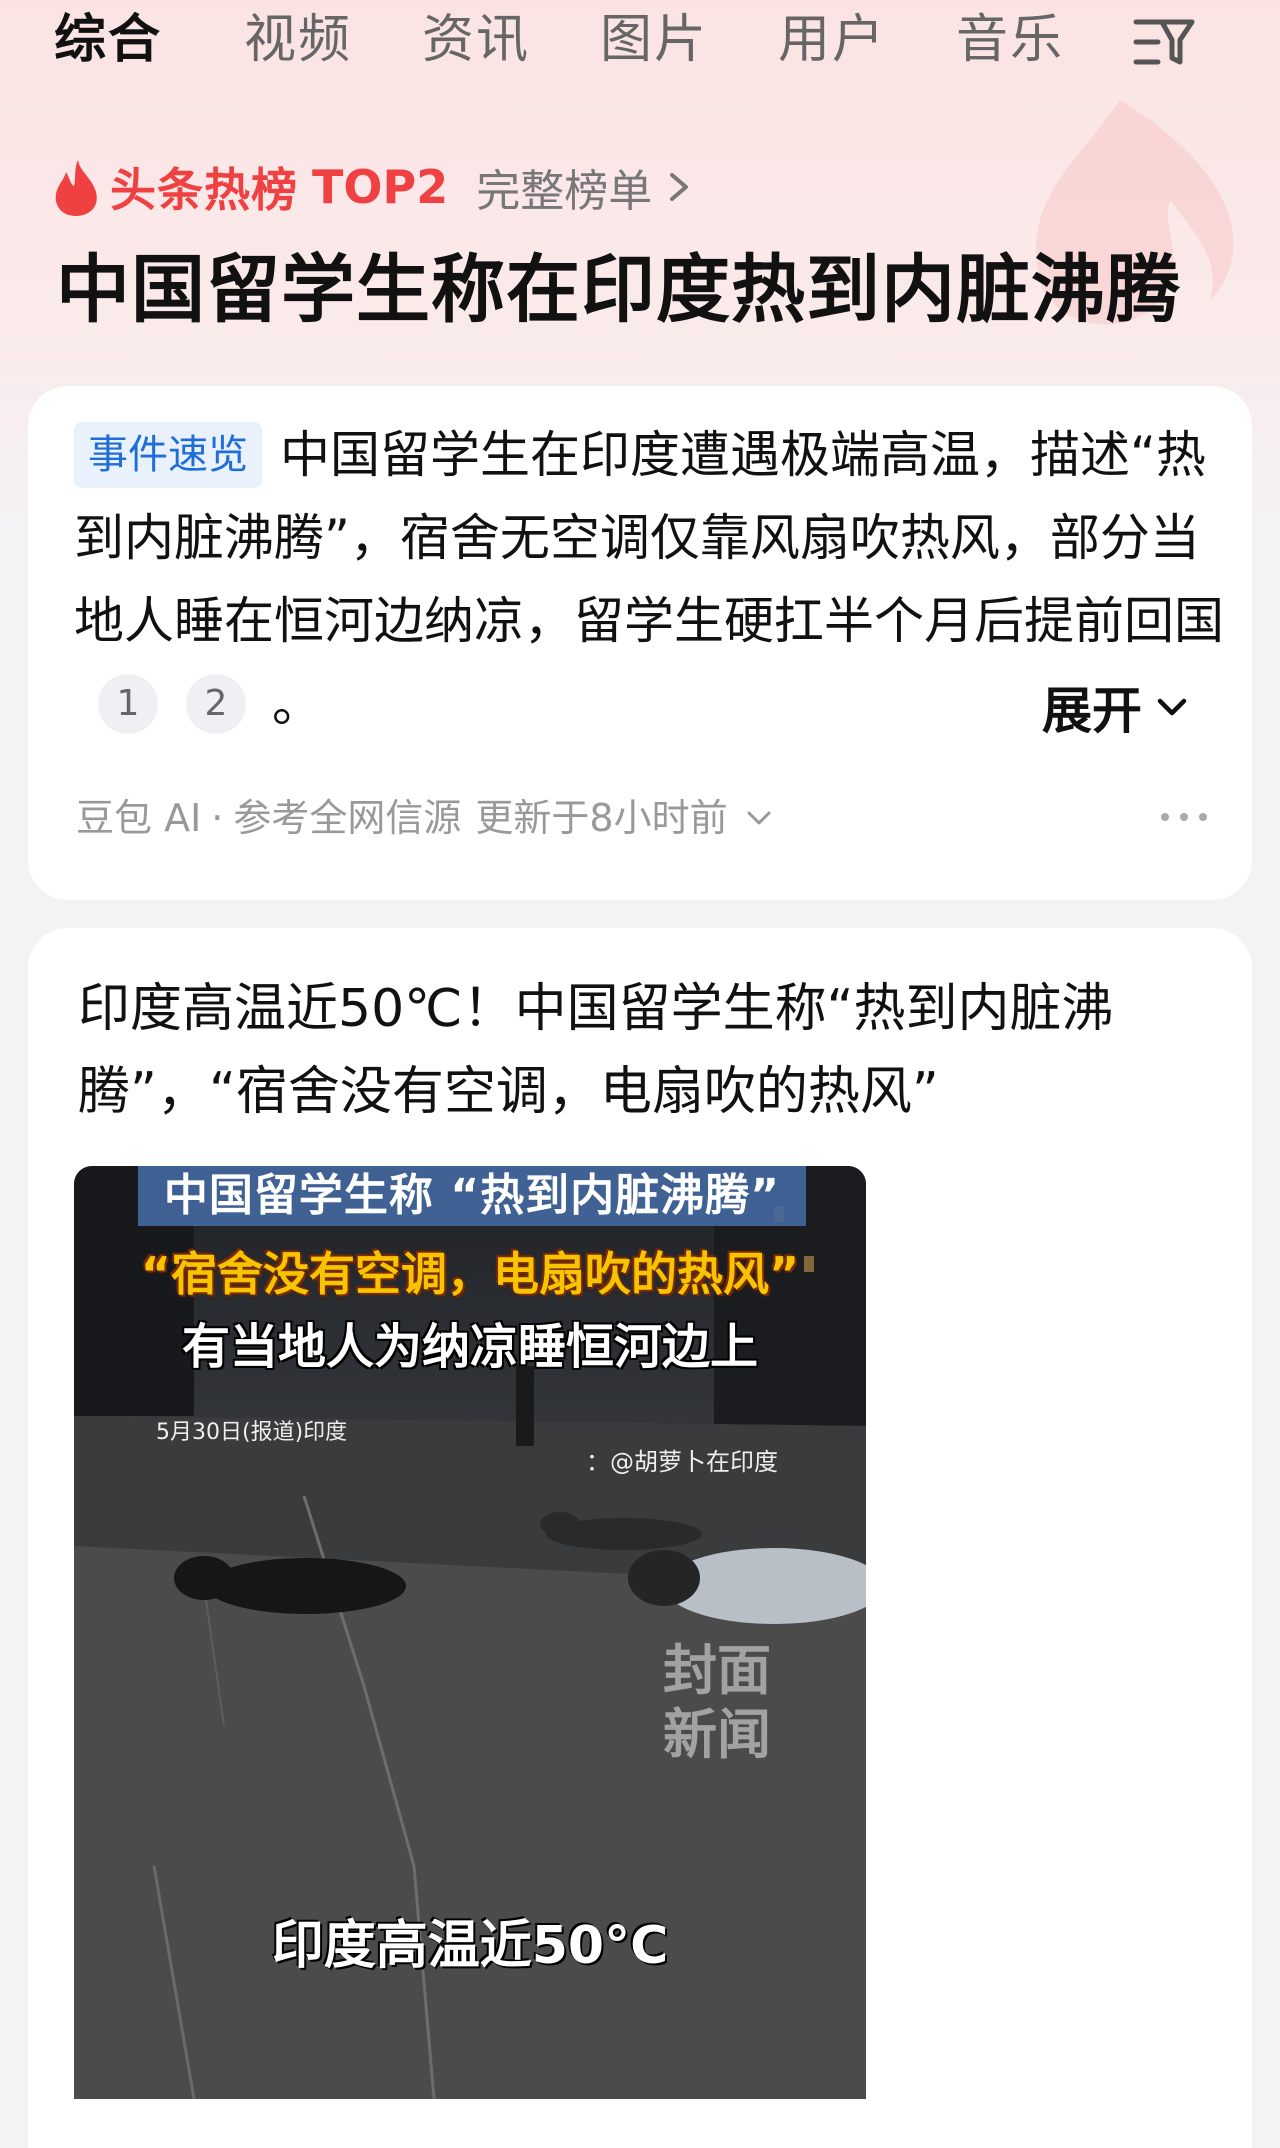 The width and height of the screenshot is (1280, 2148). I want to click on hot-list-label: 头条热榜, so click(204, 190).